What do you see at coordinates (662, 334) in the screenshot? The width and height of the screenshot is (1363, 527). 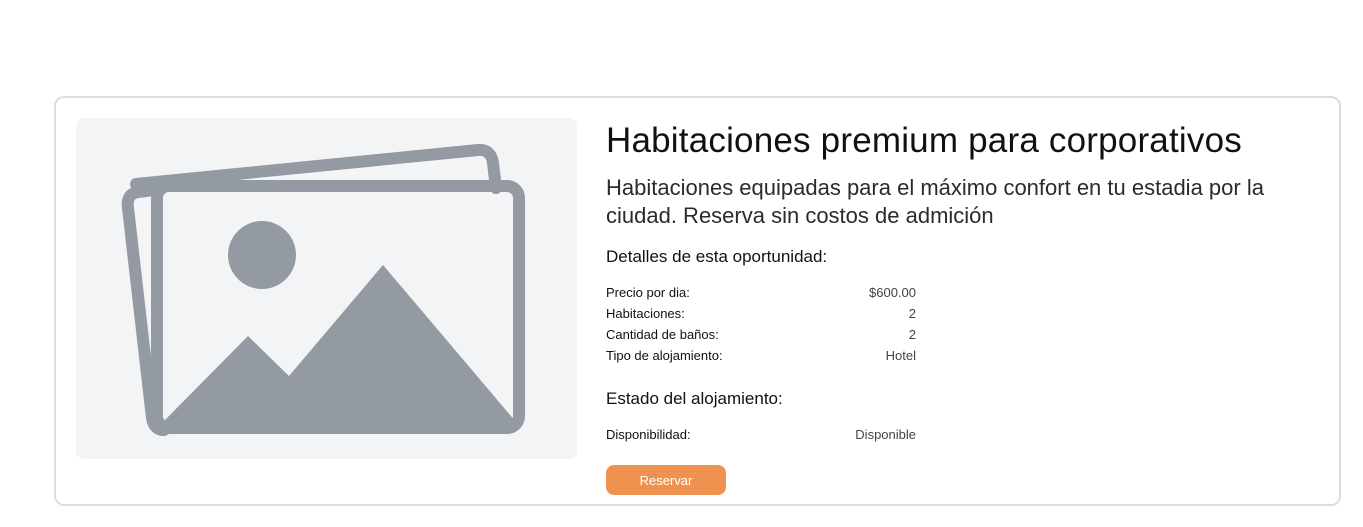 I see `detail-label: Cantidad de baños:` at bounding box center [662, 334].